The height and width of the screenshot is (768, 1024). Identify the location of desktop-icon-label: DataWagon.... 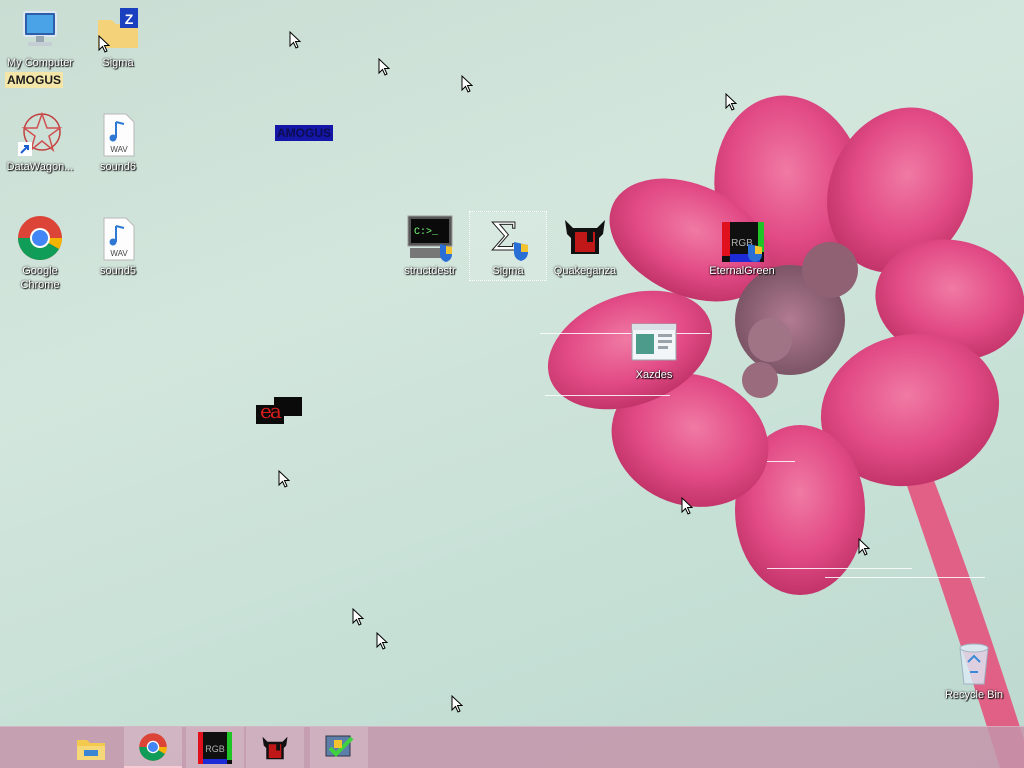
(40, 167).